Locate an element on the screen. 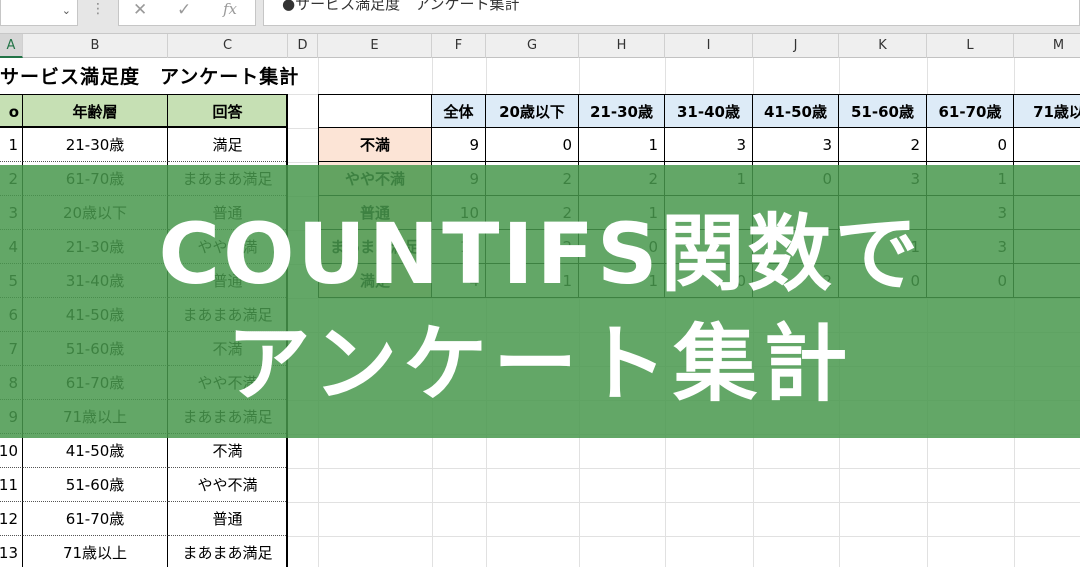  left-table-header-2: 回答 is located at coordinates (228, 111).